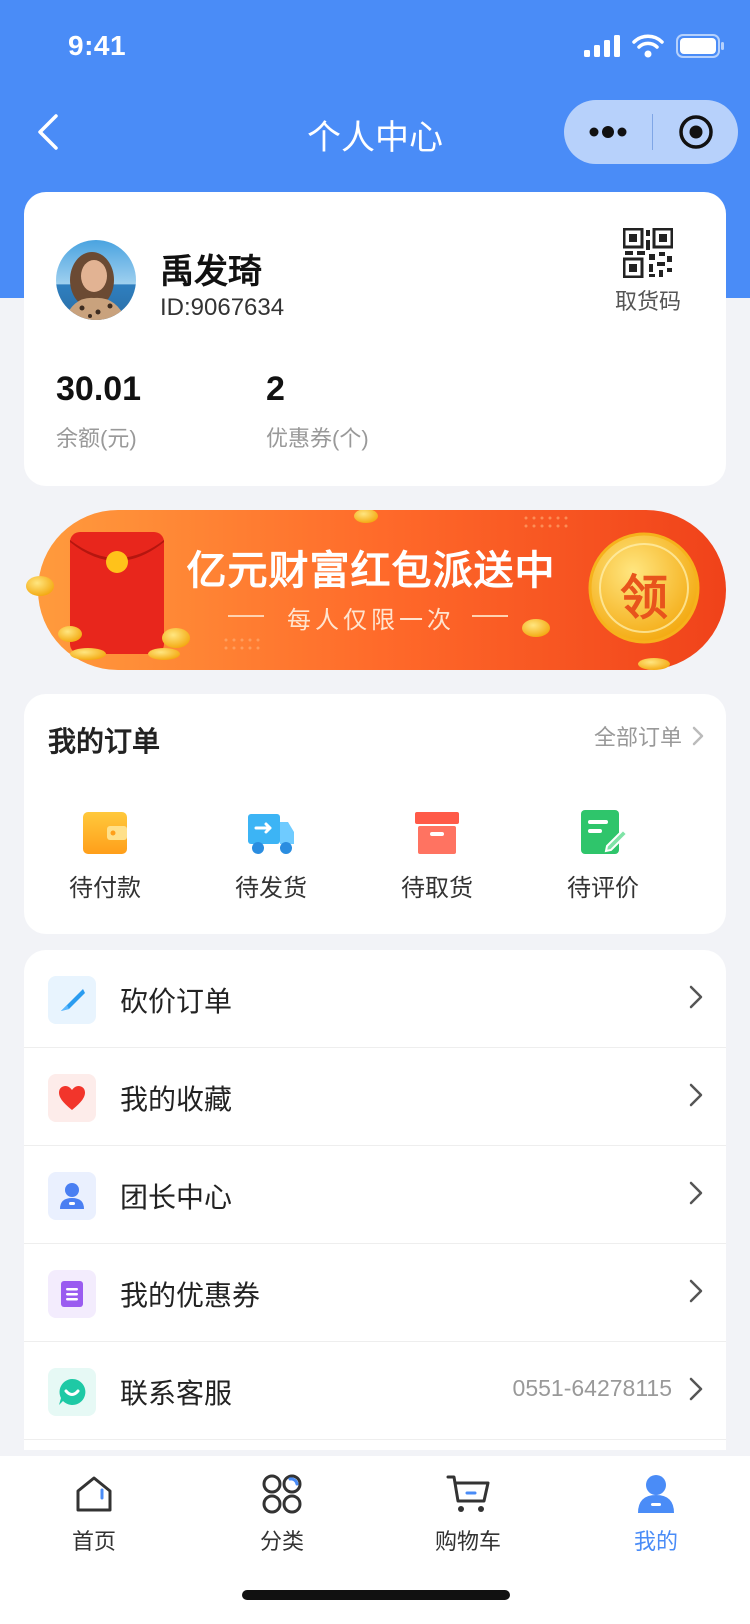 This screenshot has width=750, height=1624. Describe the element at coordinates (176, 1099) in the screenshot. I see `menu-item-label: 我的收藏` at that location.